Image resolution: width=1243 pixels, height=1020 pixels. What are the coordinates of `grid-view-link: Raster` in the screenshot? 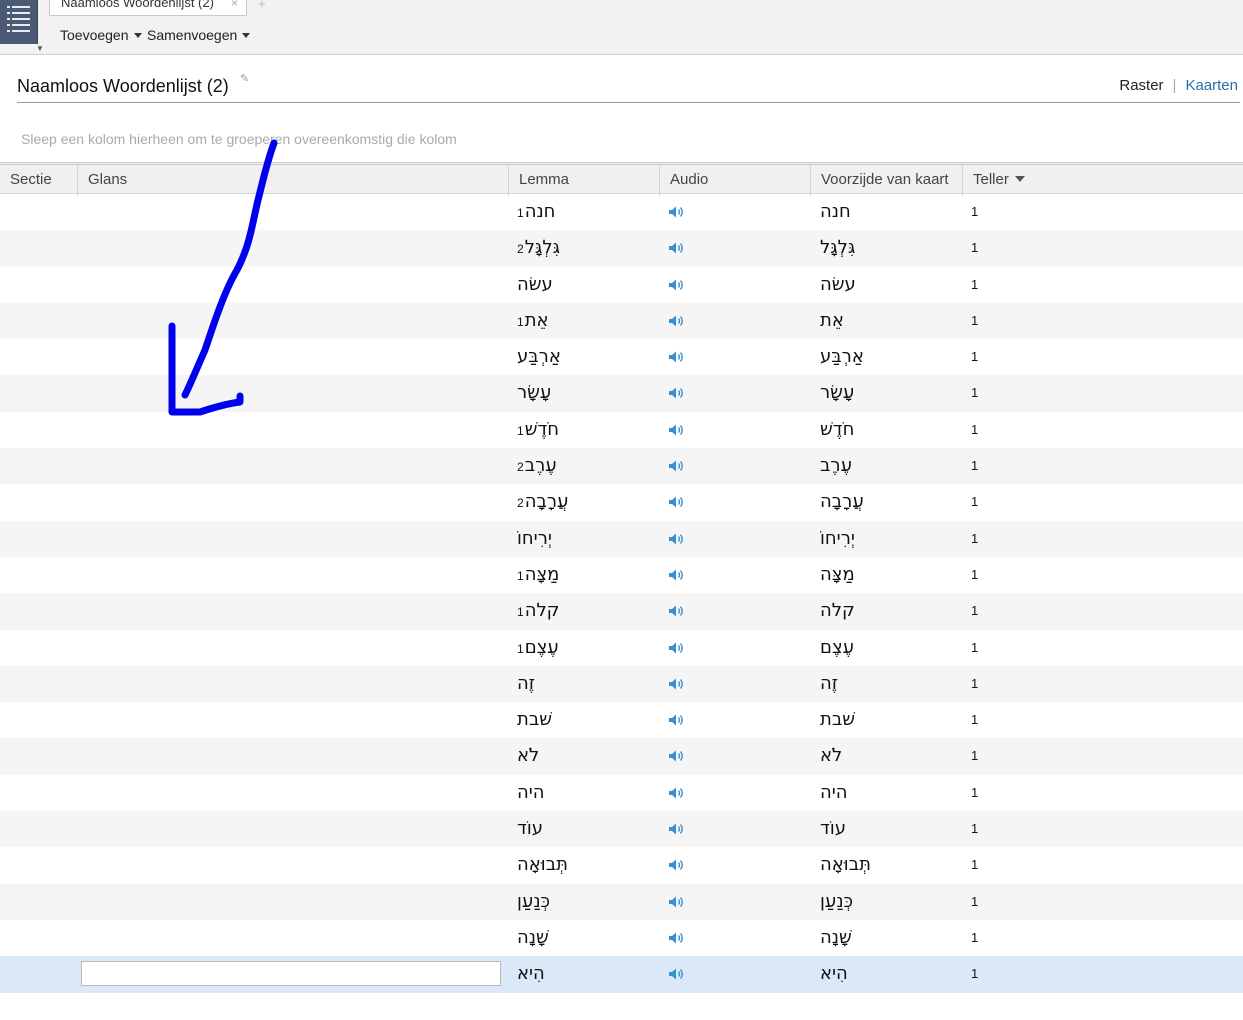 It's located at (1141, 85).